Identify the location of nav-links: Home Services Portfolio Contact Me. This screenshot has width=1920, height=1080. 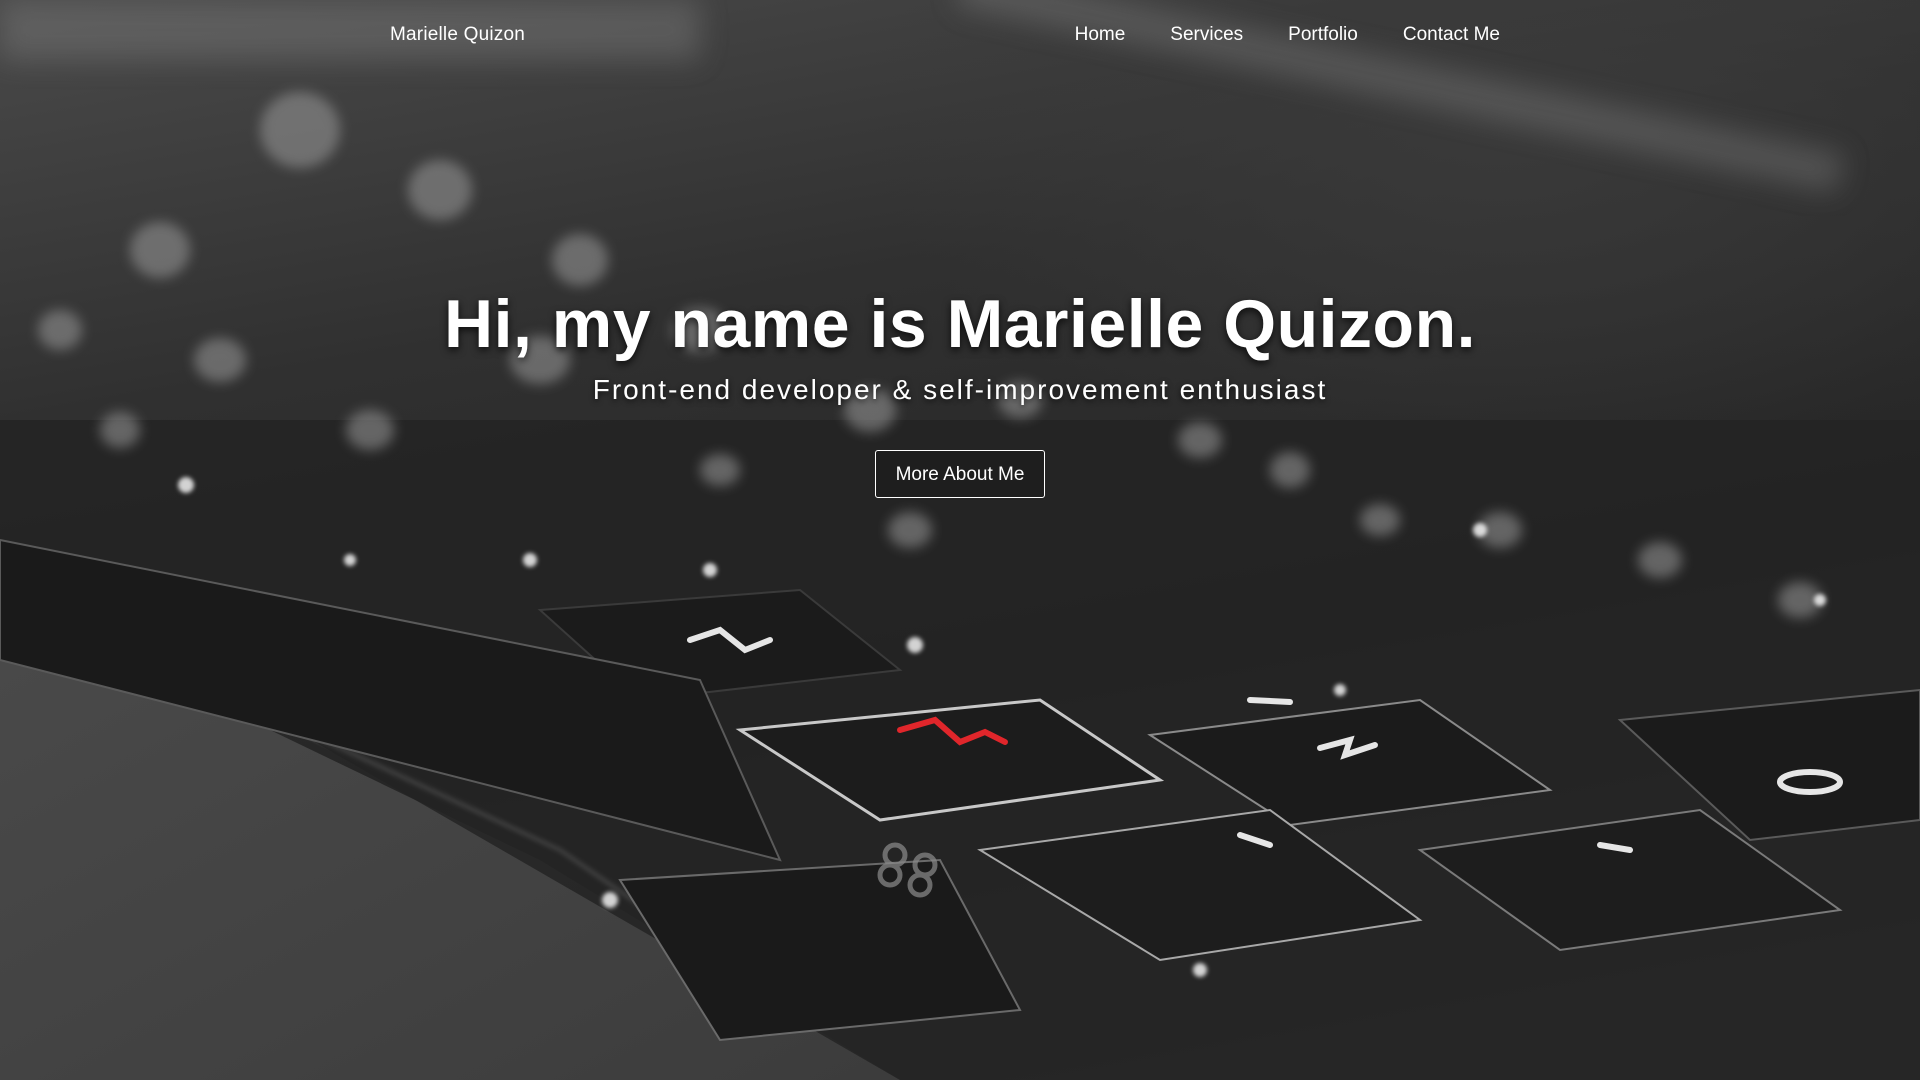
(1265, 35).